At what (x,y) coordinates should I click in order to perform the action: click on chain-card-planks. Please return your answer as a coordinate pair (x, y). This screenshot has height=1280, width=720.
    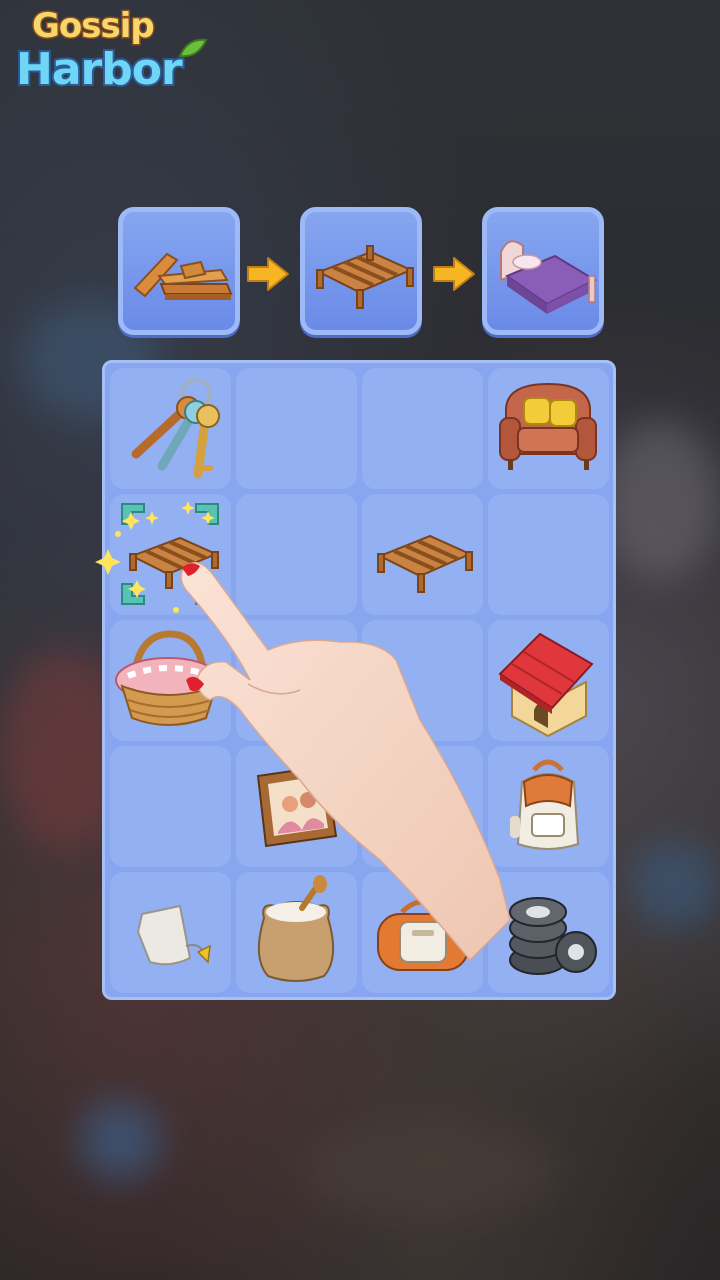
    Looking at the image, I should click on (179, 271).